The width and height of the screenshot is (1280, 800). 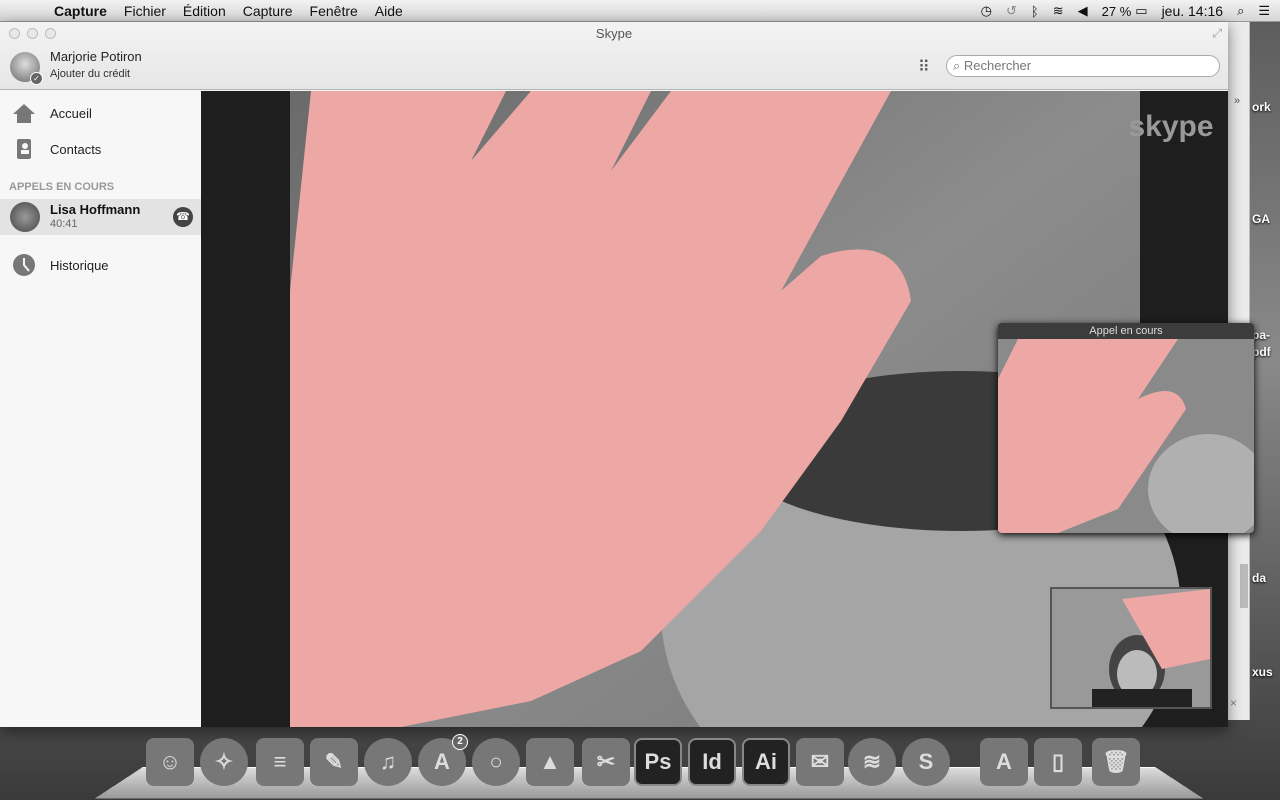 I want to click on dock-app-pages: ✎, so click(x=334, y=762).